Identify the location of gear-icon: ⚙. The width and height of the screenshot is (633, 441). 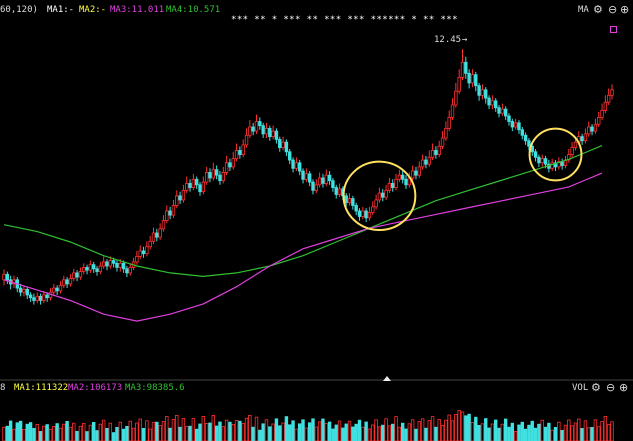
(598, 9).